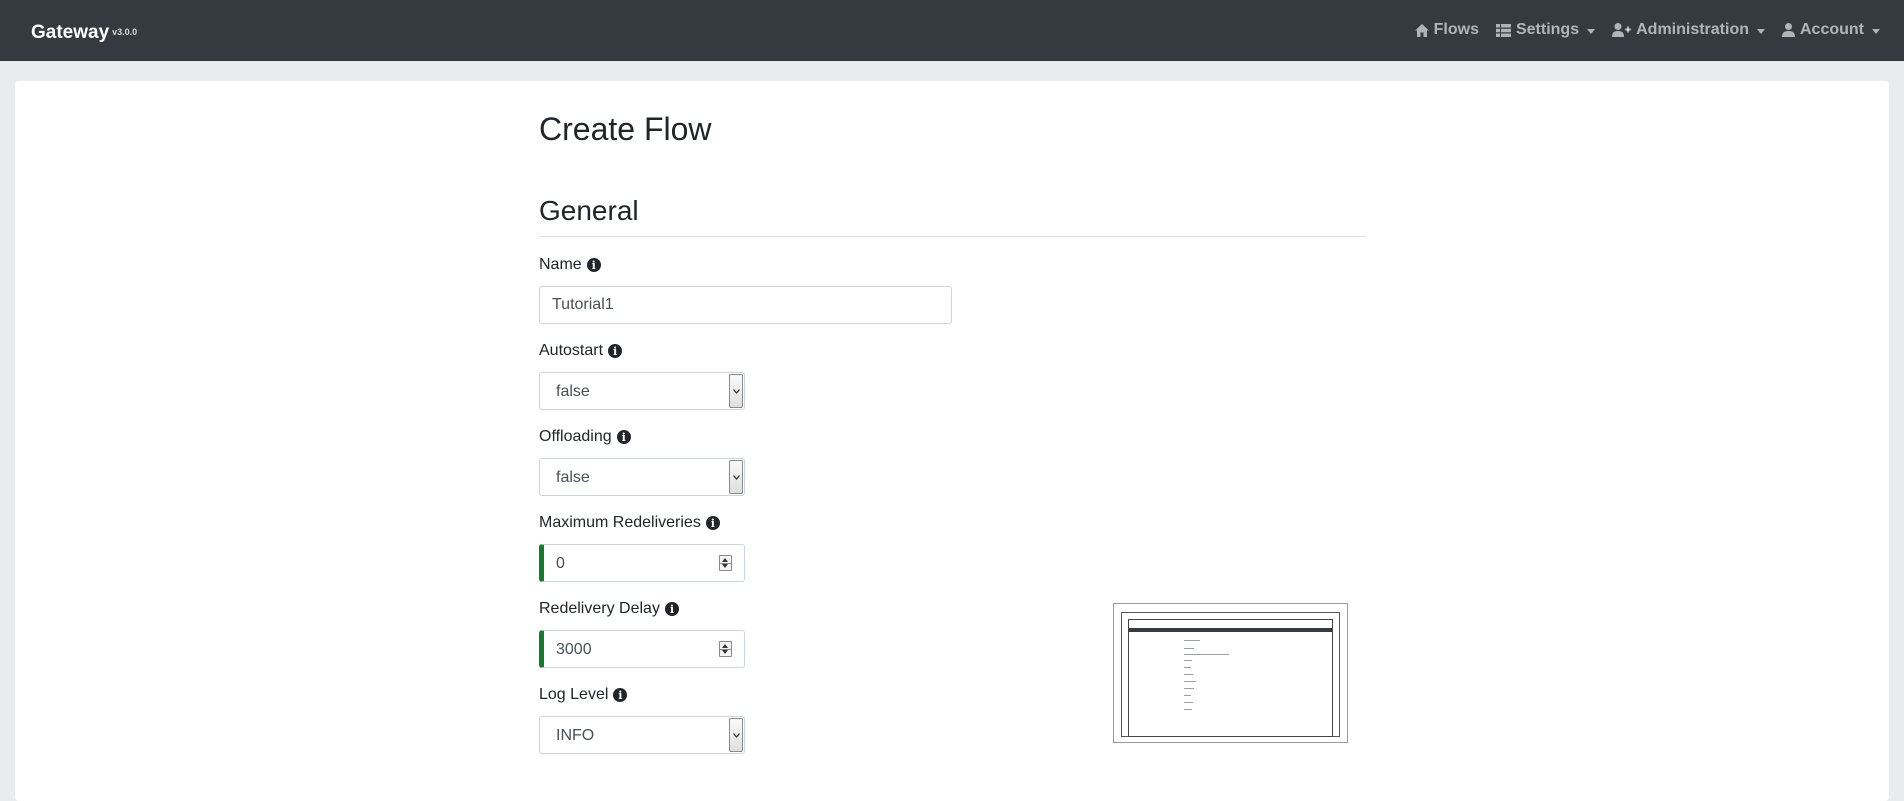 The image size is (1904, 801). I want to click on offloading-value: false, so click(573, 477).